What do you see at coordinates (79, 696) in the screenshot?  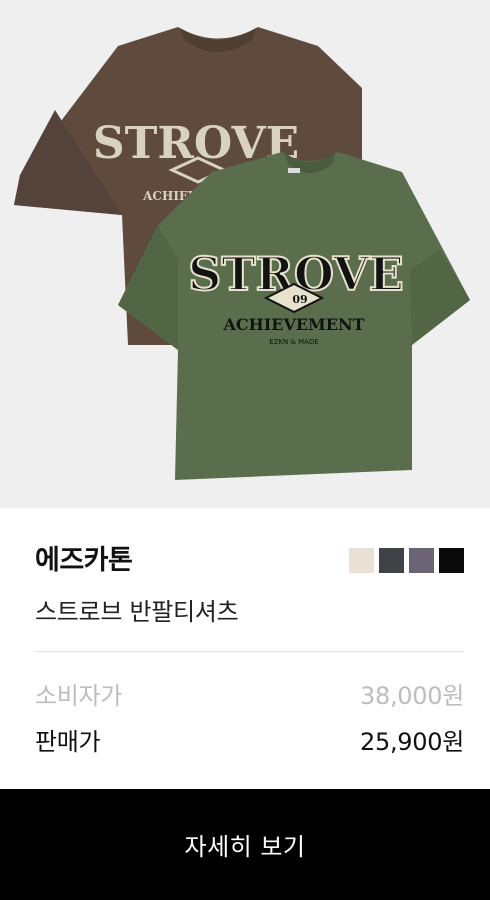 I see `consumer-price-label: 소비자가` at bounding box center [79, 696].